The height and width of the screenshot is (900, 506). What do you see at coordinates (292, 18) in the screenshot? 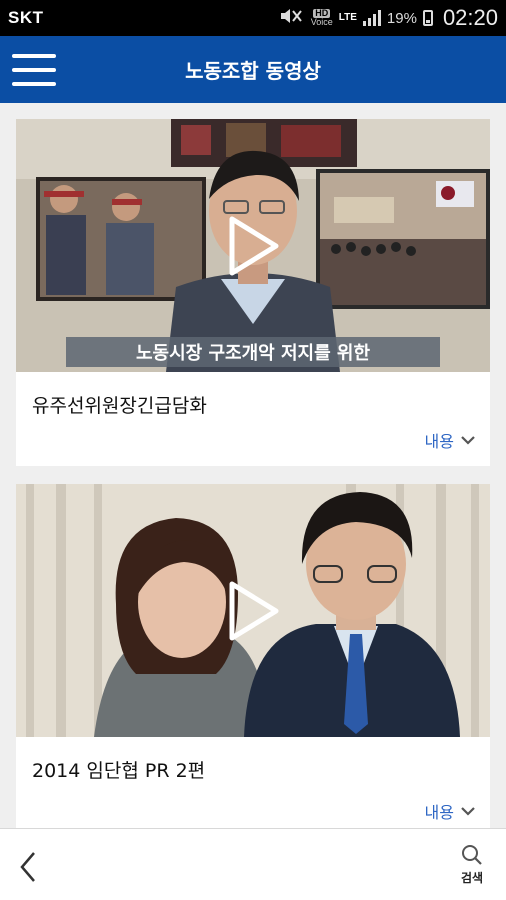
I see `mute-icon` at bounding box center [292, 18].